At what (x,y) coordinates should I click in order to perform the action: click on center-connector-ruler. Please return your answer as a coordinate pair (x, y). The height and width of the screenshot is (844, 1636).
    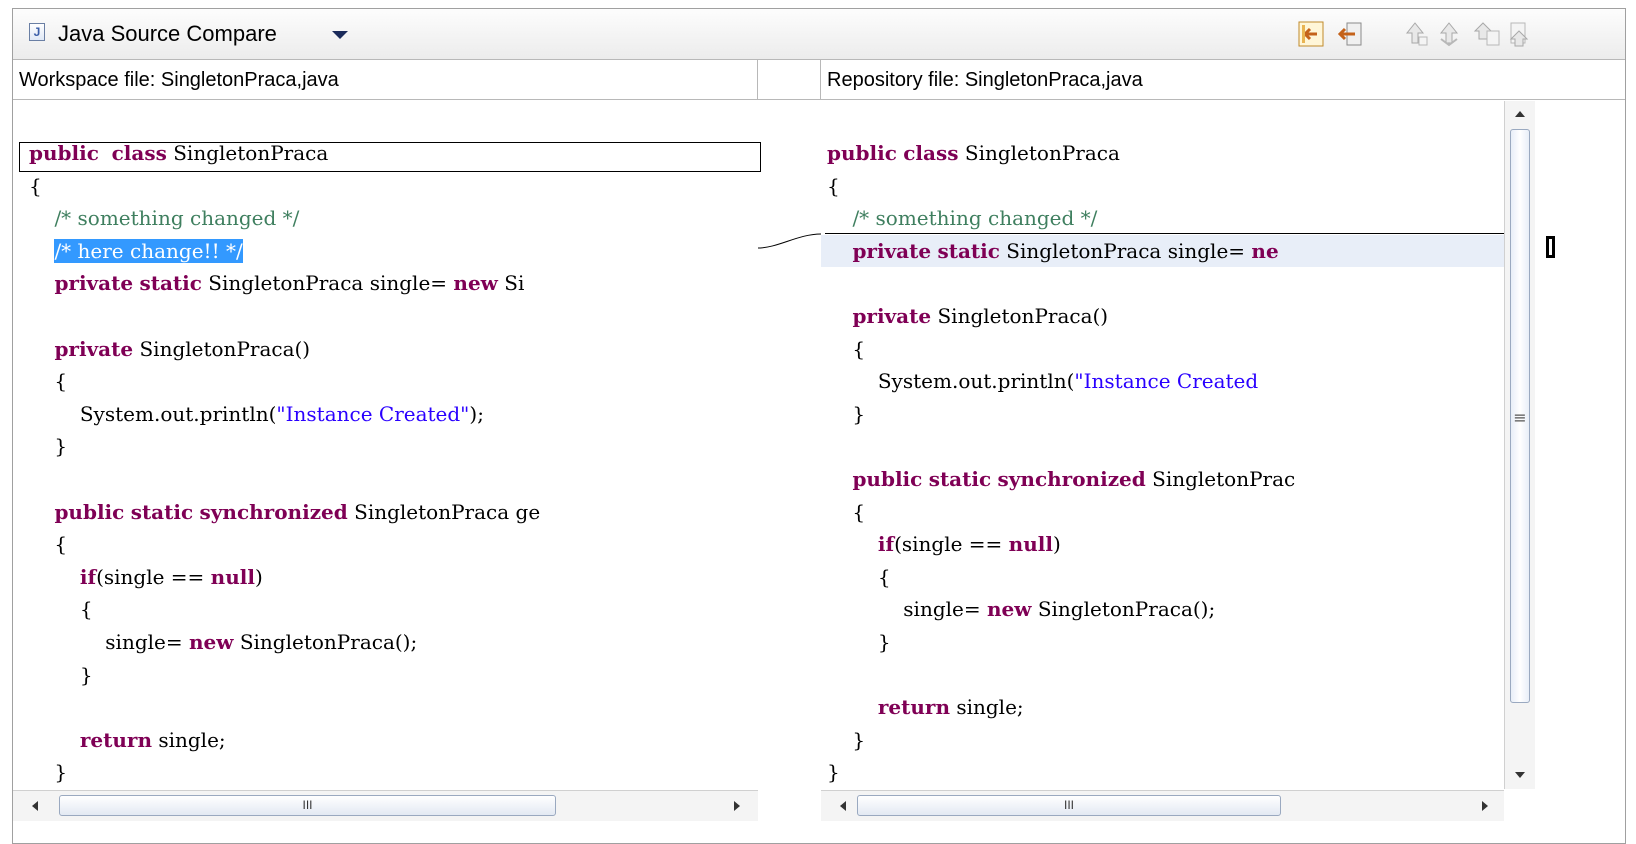
    Looking at the image, I should click on (790, 445).